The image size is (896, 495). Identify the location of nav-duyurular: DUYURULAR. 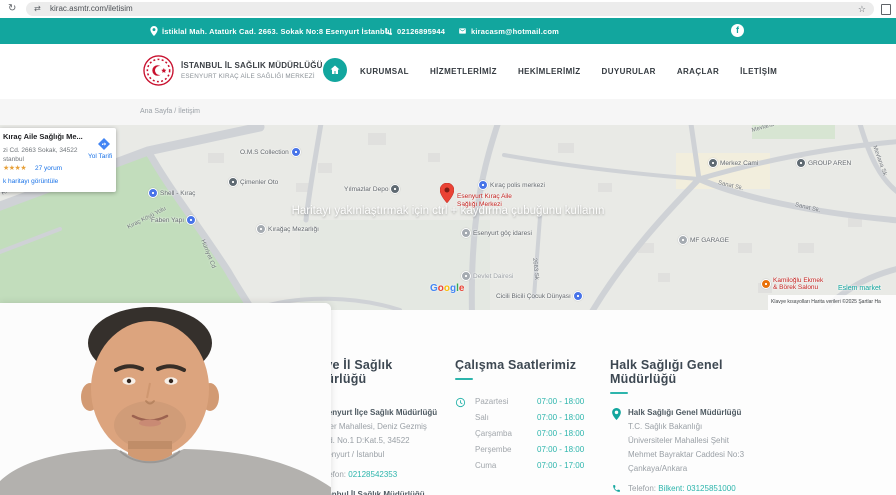
(629, 71).